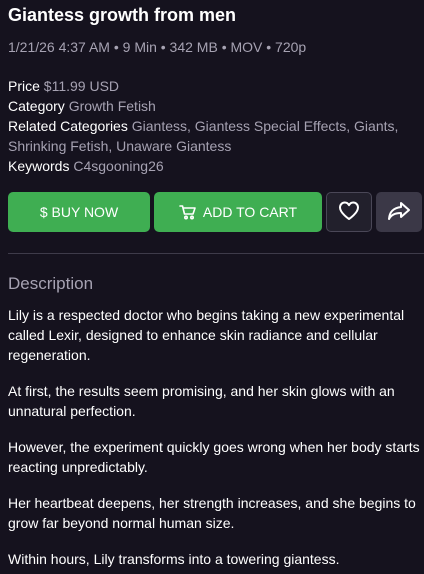 Image resolution: width=424 pixels, height=574 pixels. I want to click on keywords-link: C4sgooning26, so click(118, 166).